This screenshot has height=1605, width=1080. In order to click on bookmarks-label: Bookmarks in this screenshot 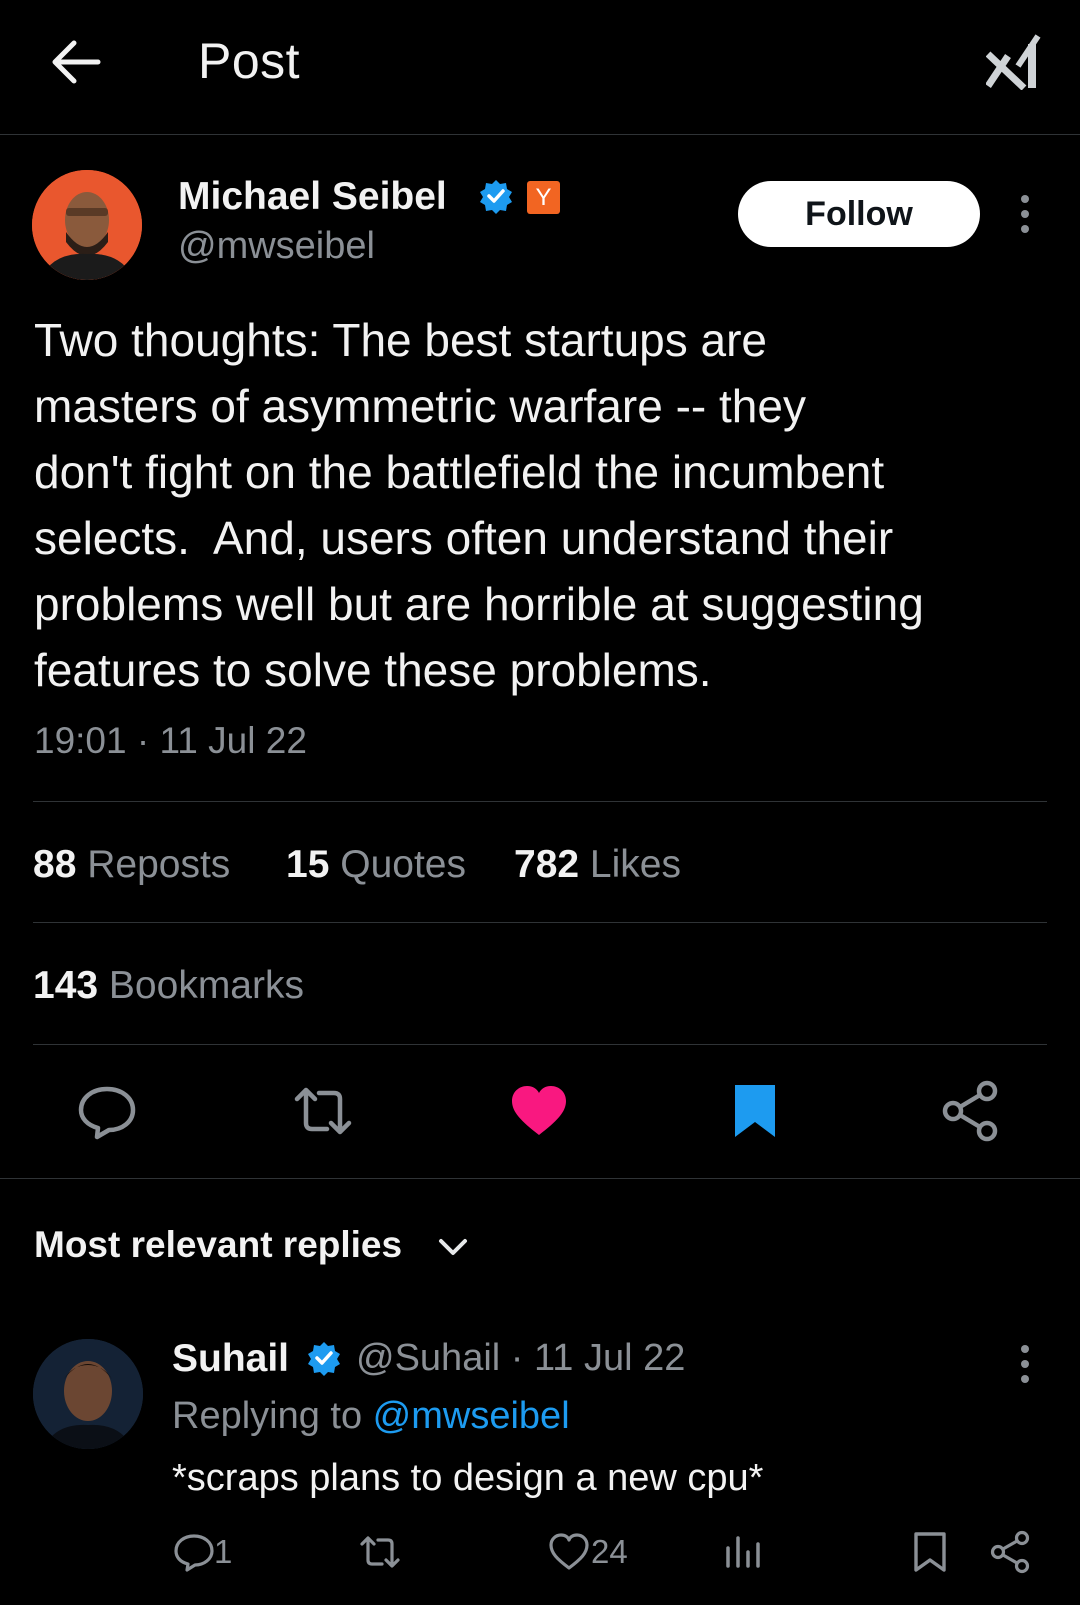, I will do `click(206, 985)`.